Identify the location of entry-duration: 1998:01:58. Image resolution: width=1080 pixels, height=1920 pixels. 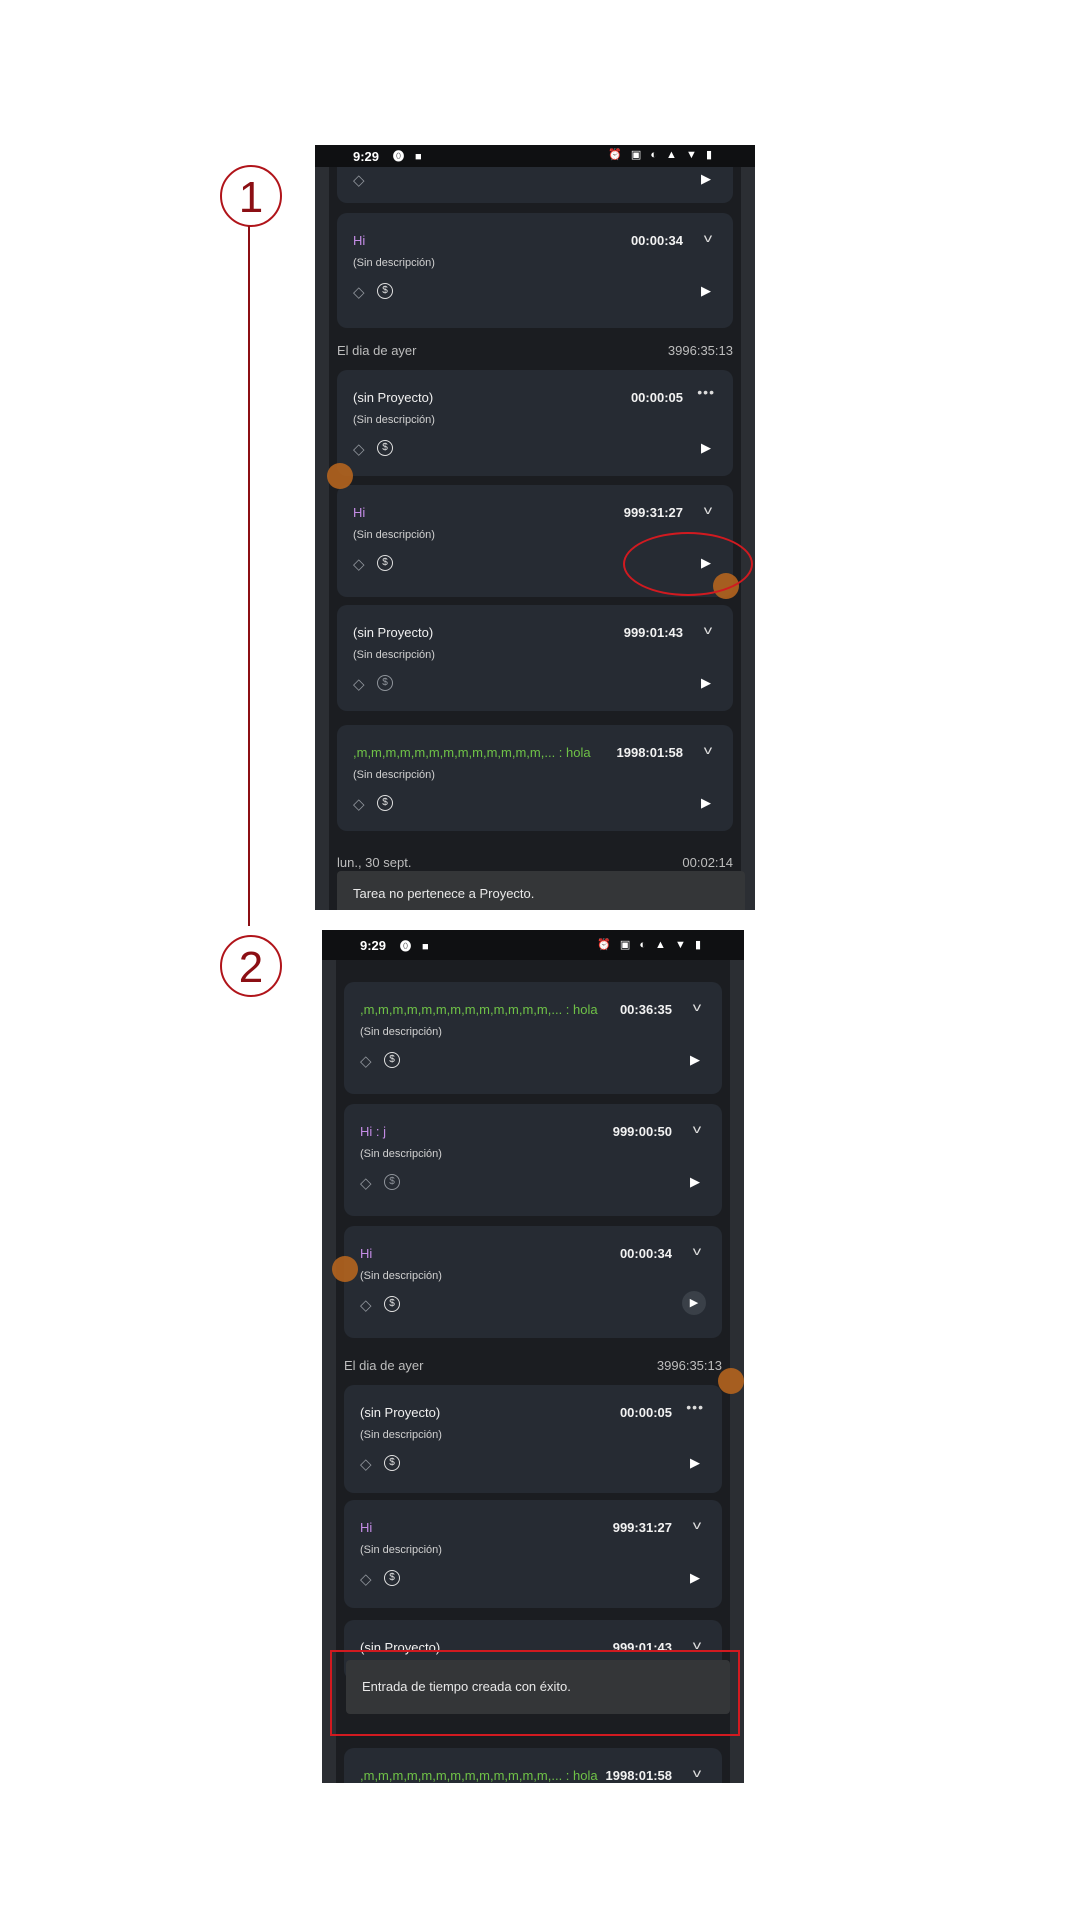
(650, 752).